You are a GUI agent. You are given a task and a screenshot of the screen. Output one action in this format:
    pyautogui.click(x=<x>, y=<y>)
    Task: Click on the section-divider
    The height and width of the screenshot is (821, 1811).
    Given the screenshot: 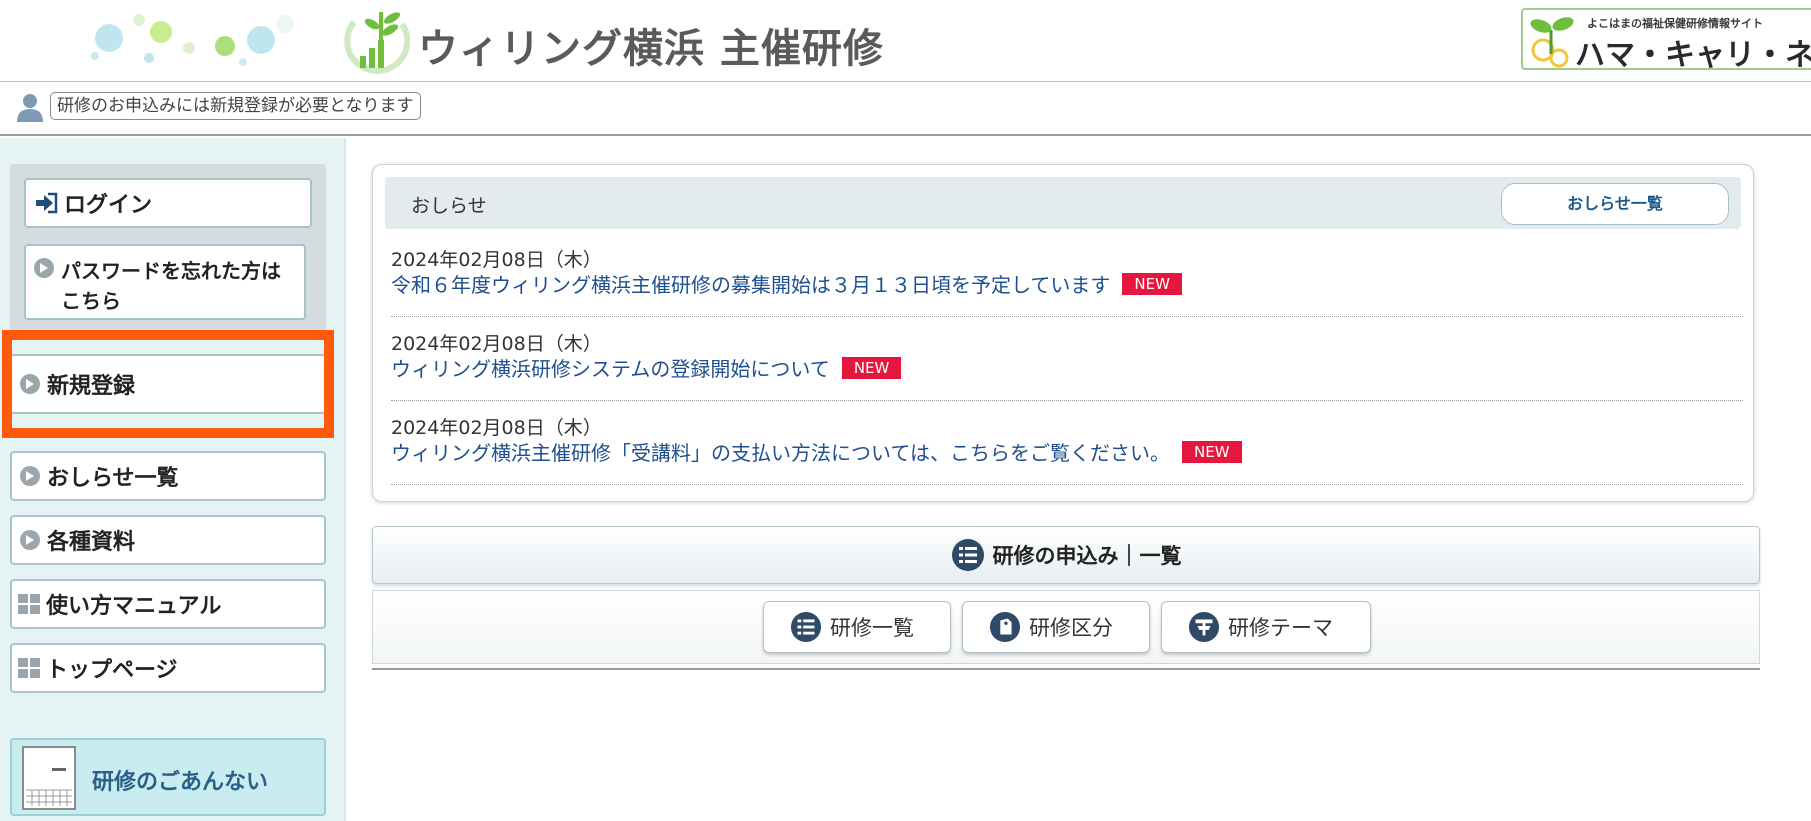 What is the action you would take?
    pyautogui.click(x=1066, y=669)
    